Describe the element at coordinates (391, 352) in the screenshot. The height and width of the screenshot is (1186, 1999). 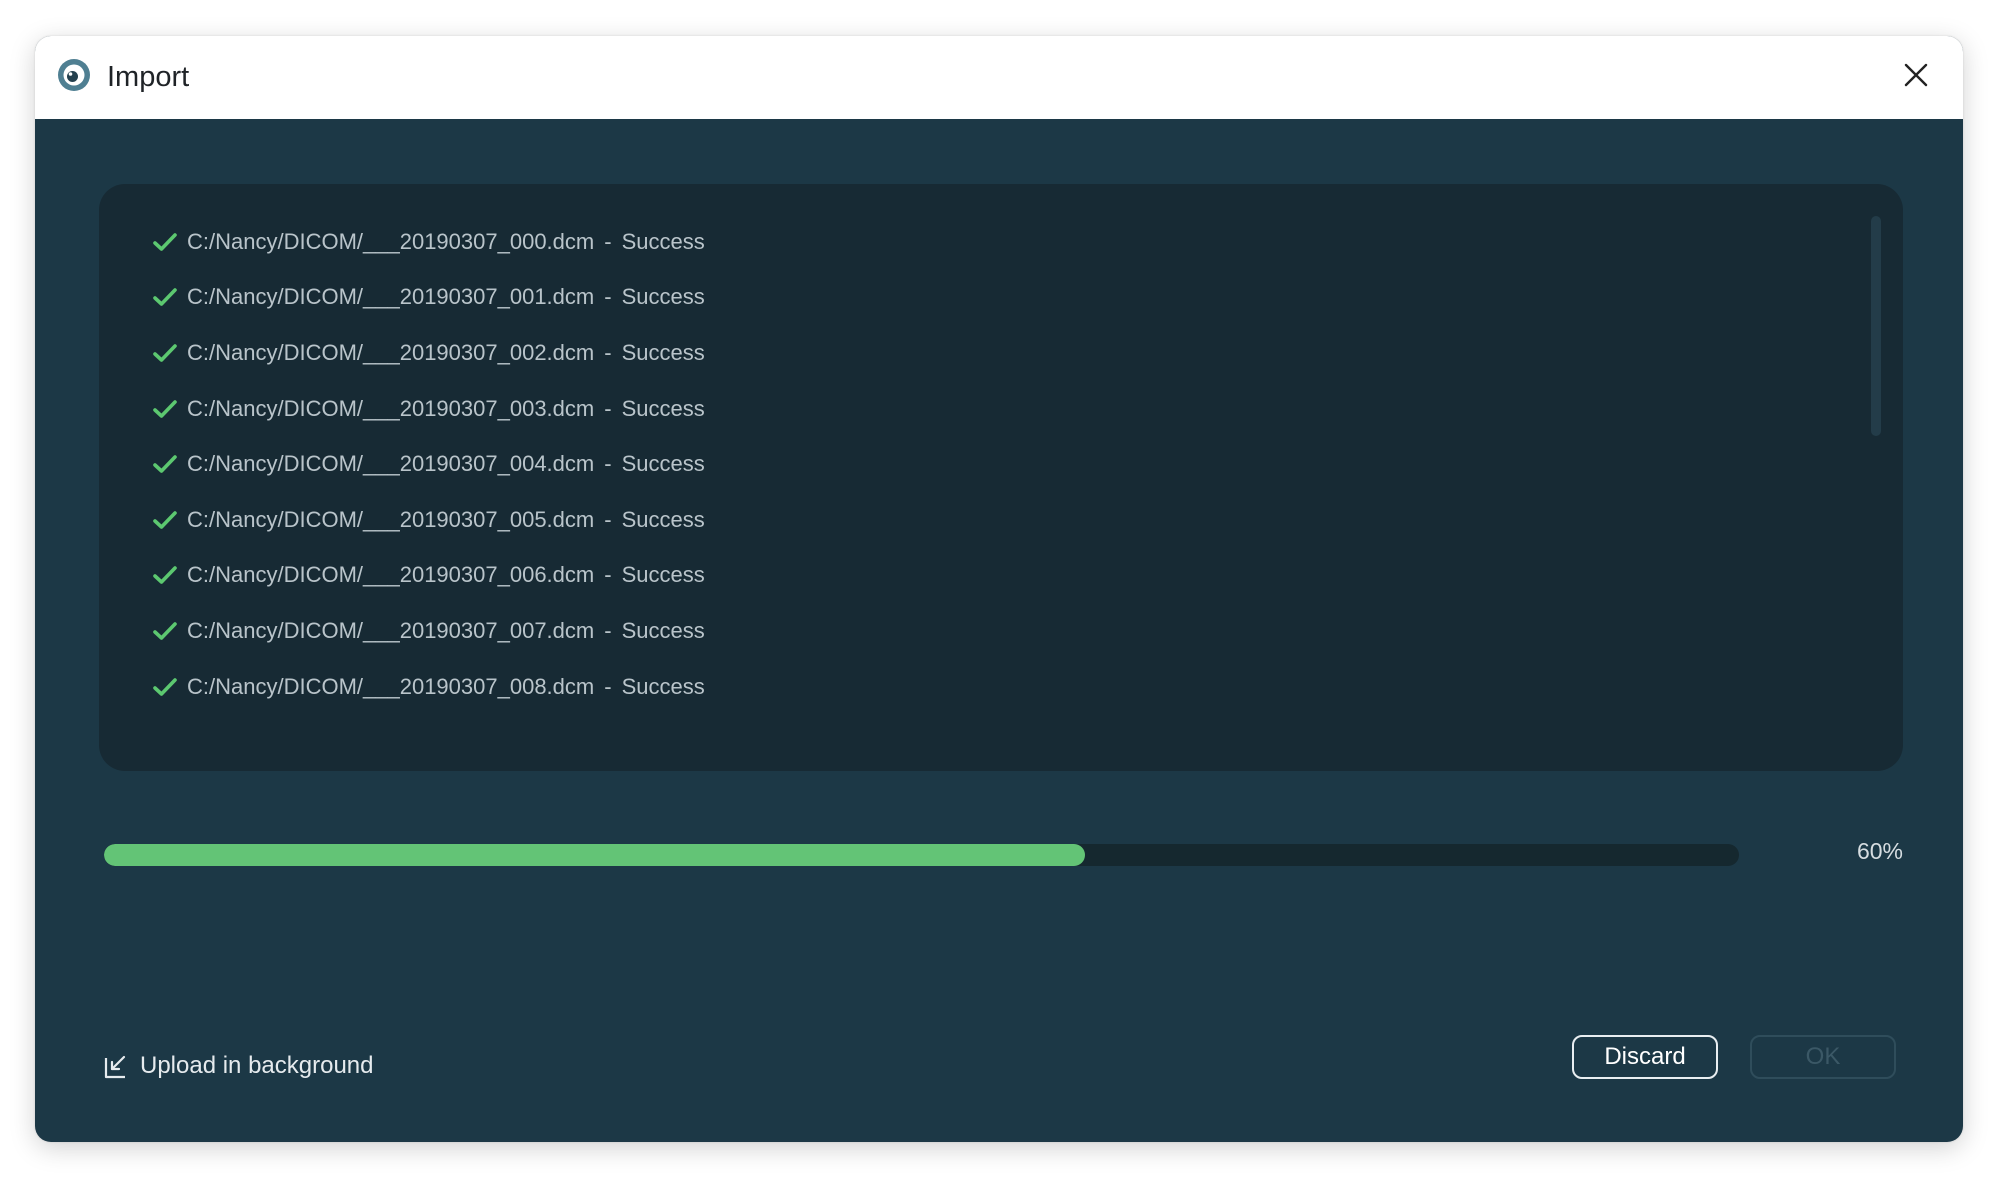
I see `log-item-path: C:/Nancy/DICOM/___20190307_002.dcm` at that location.